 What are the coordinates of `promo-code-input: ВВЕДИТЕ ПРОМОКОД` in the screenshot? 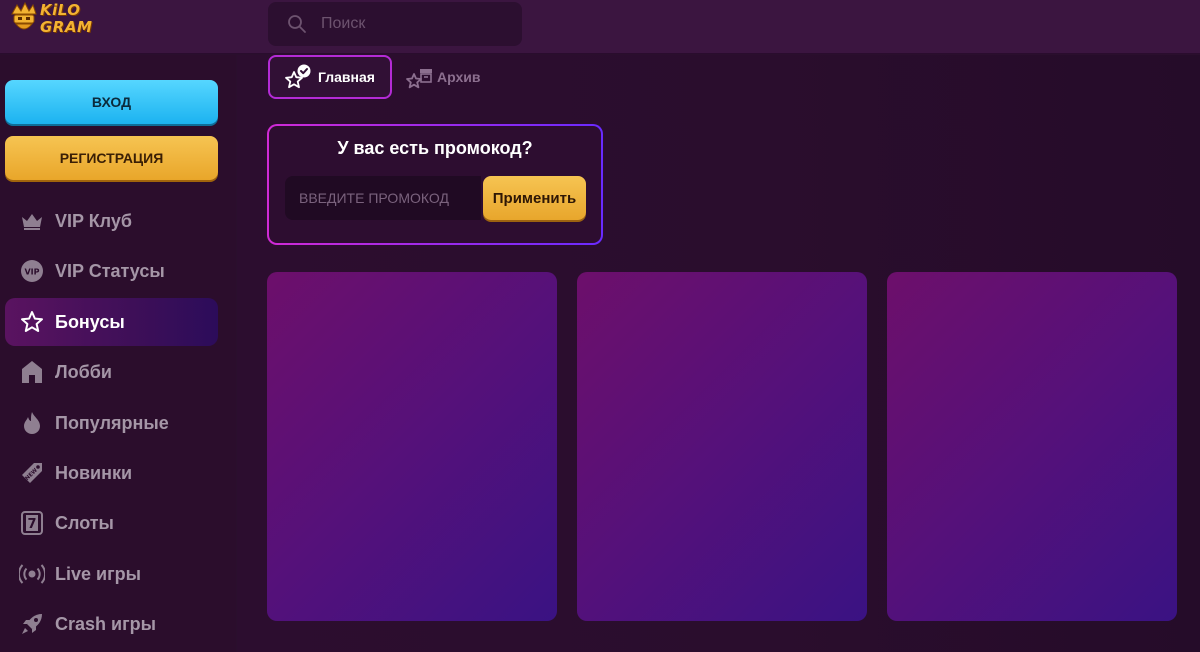 It's located at (383, 198).